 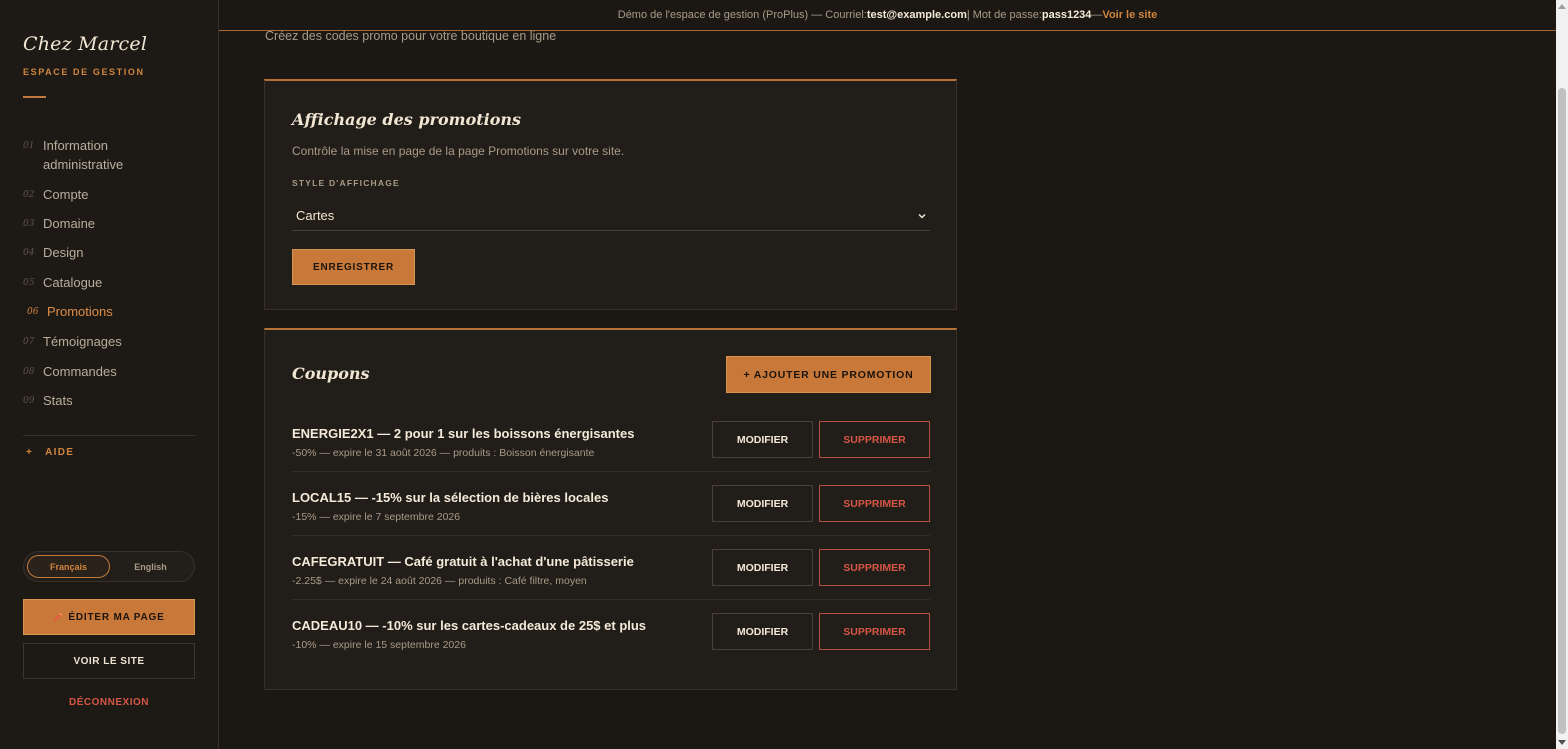 I want to click on nav-number: 04, so click(x=29, y=253).